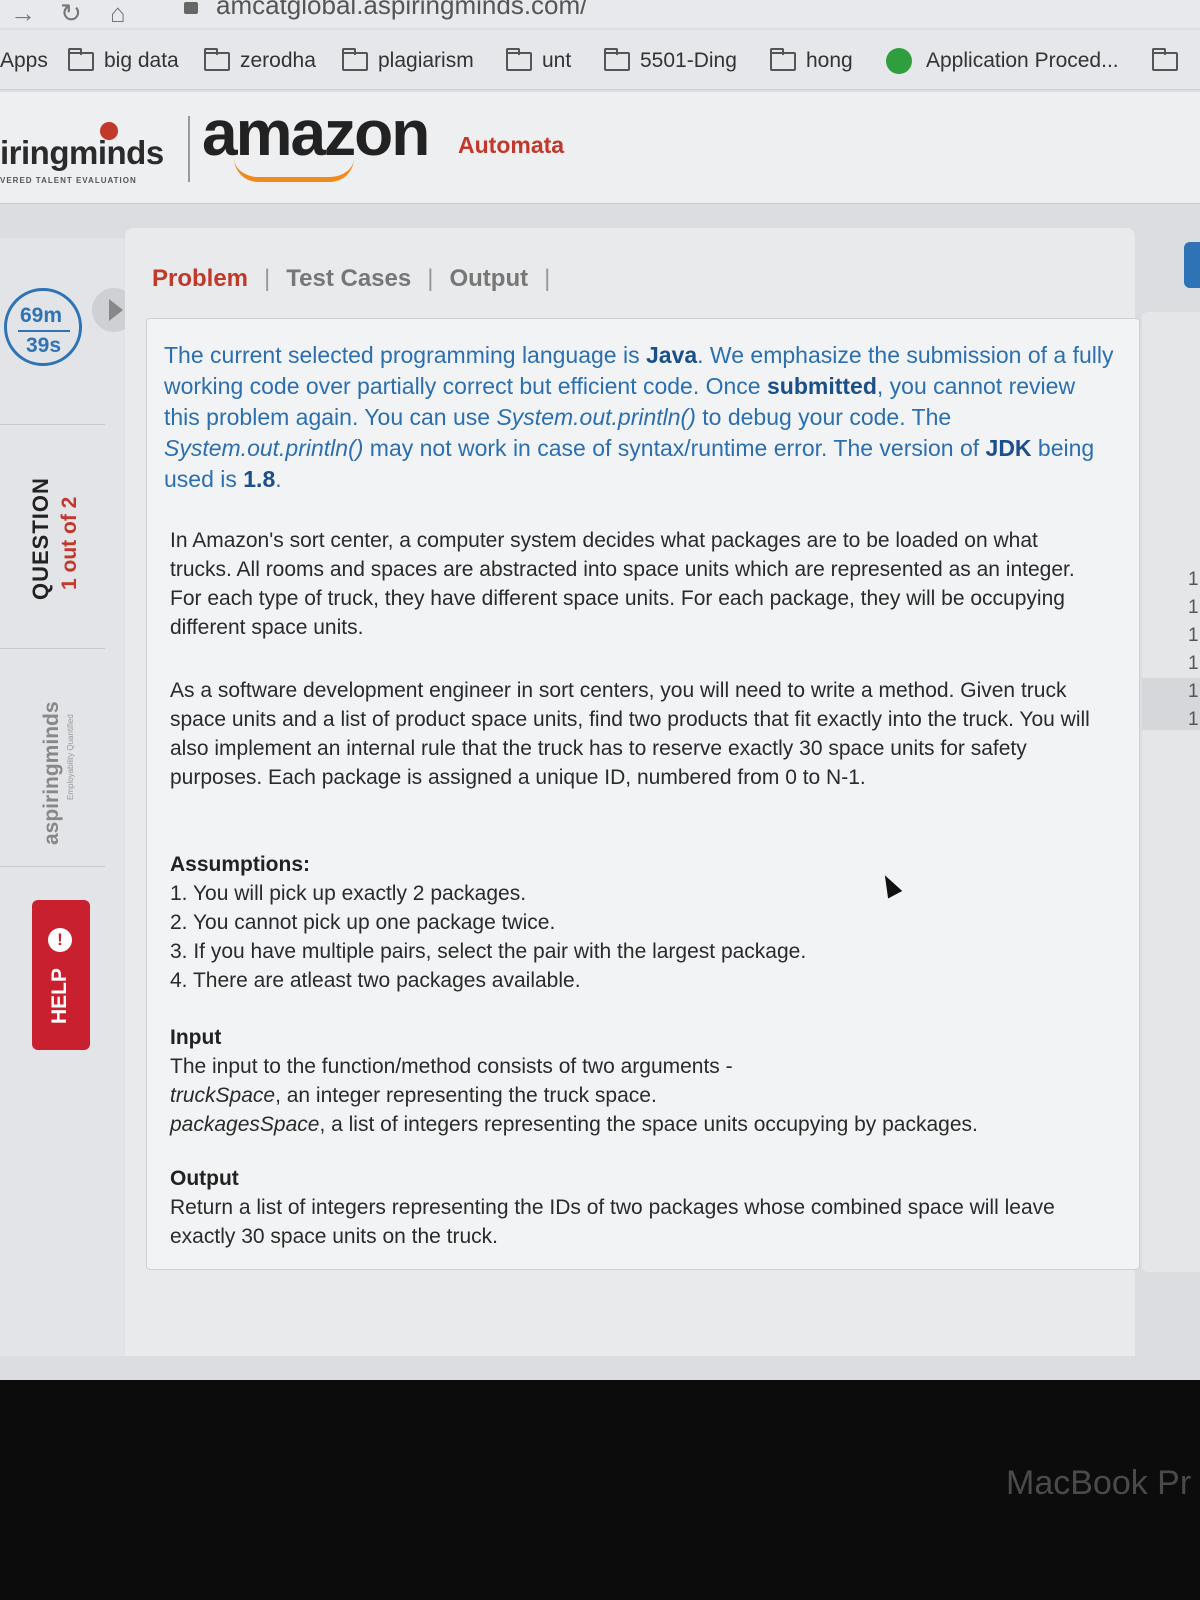 The width and height of the screenshot is (1200, 1600). I want to click on lock-icon, so click(191, 8).